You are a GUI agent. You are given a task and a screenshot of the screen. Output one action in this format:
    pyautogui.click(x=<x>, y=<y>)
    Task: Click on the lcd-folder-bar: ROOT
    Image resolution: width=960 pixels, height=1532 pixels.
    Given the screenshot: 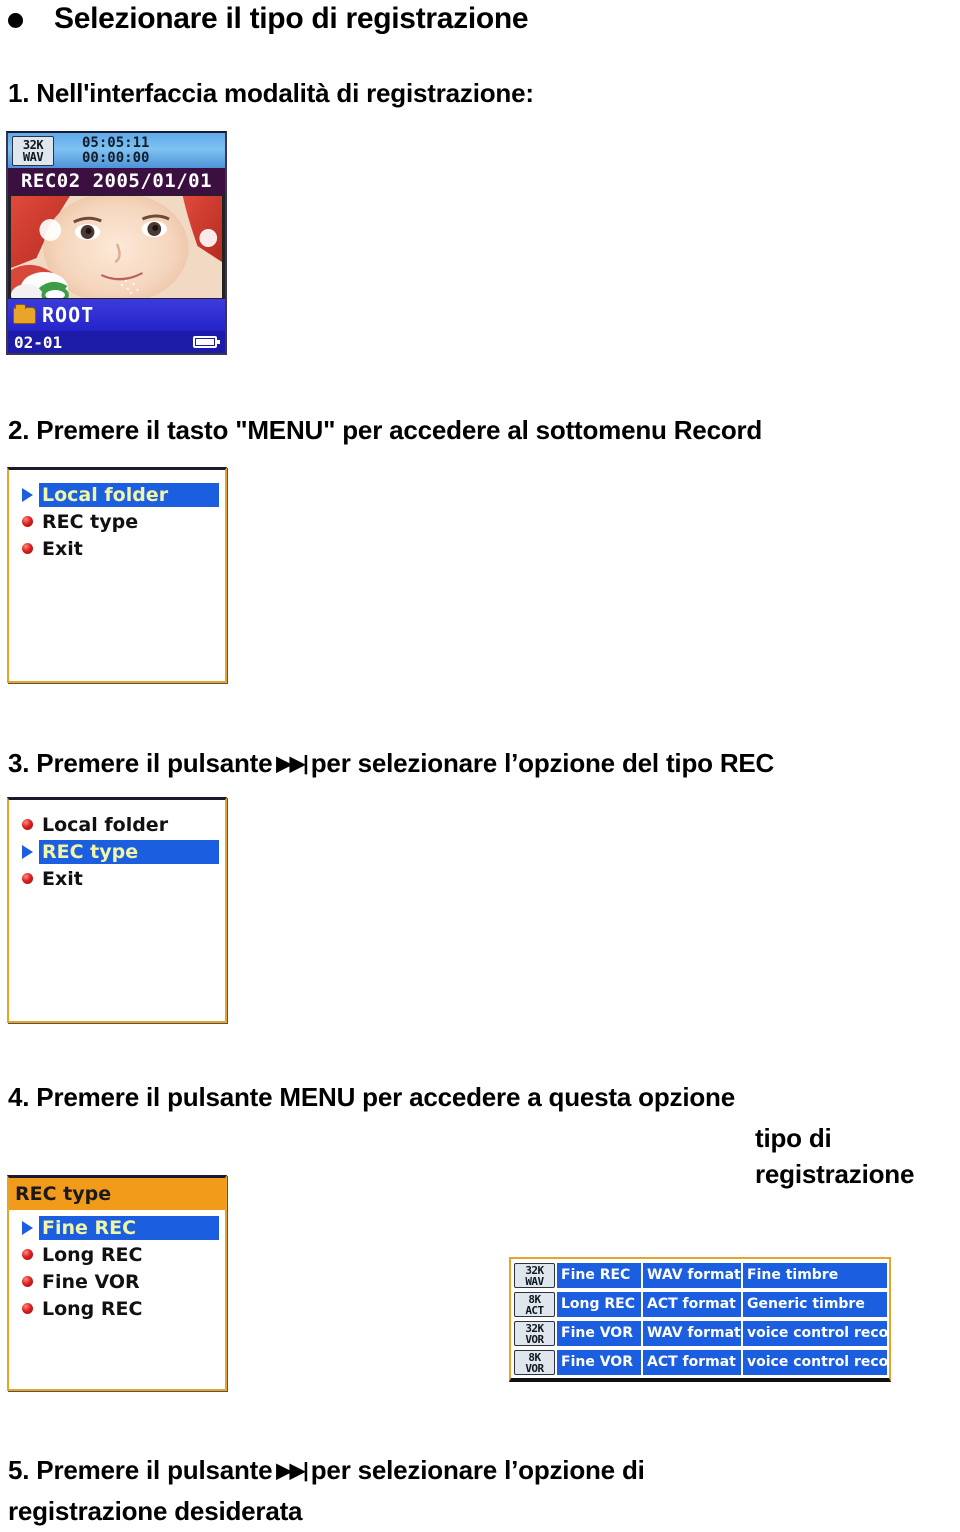 What is the action you would take?
    pyautogui.click(x=116, y=315)
    